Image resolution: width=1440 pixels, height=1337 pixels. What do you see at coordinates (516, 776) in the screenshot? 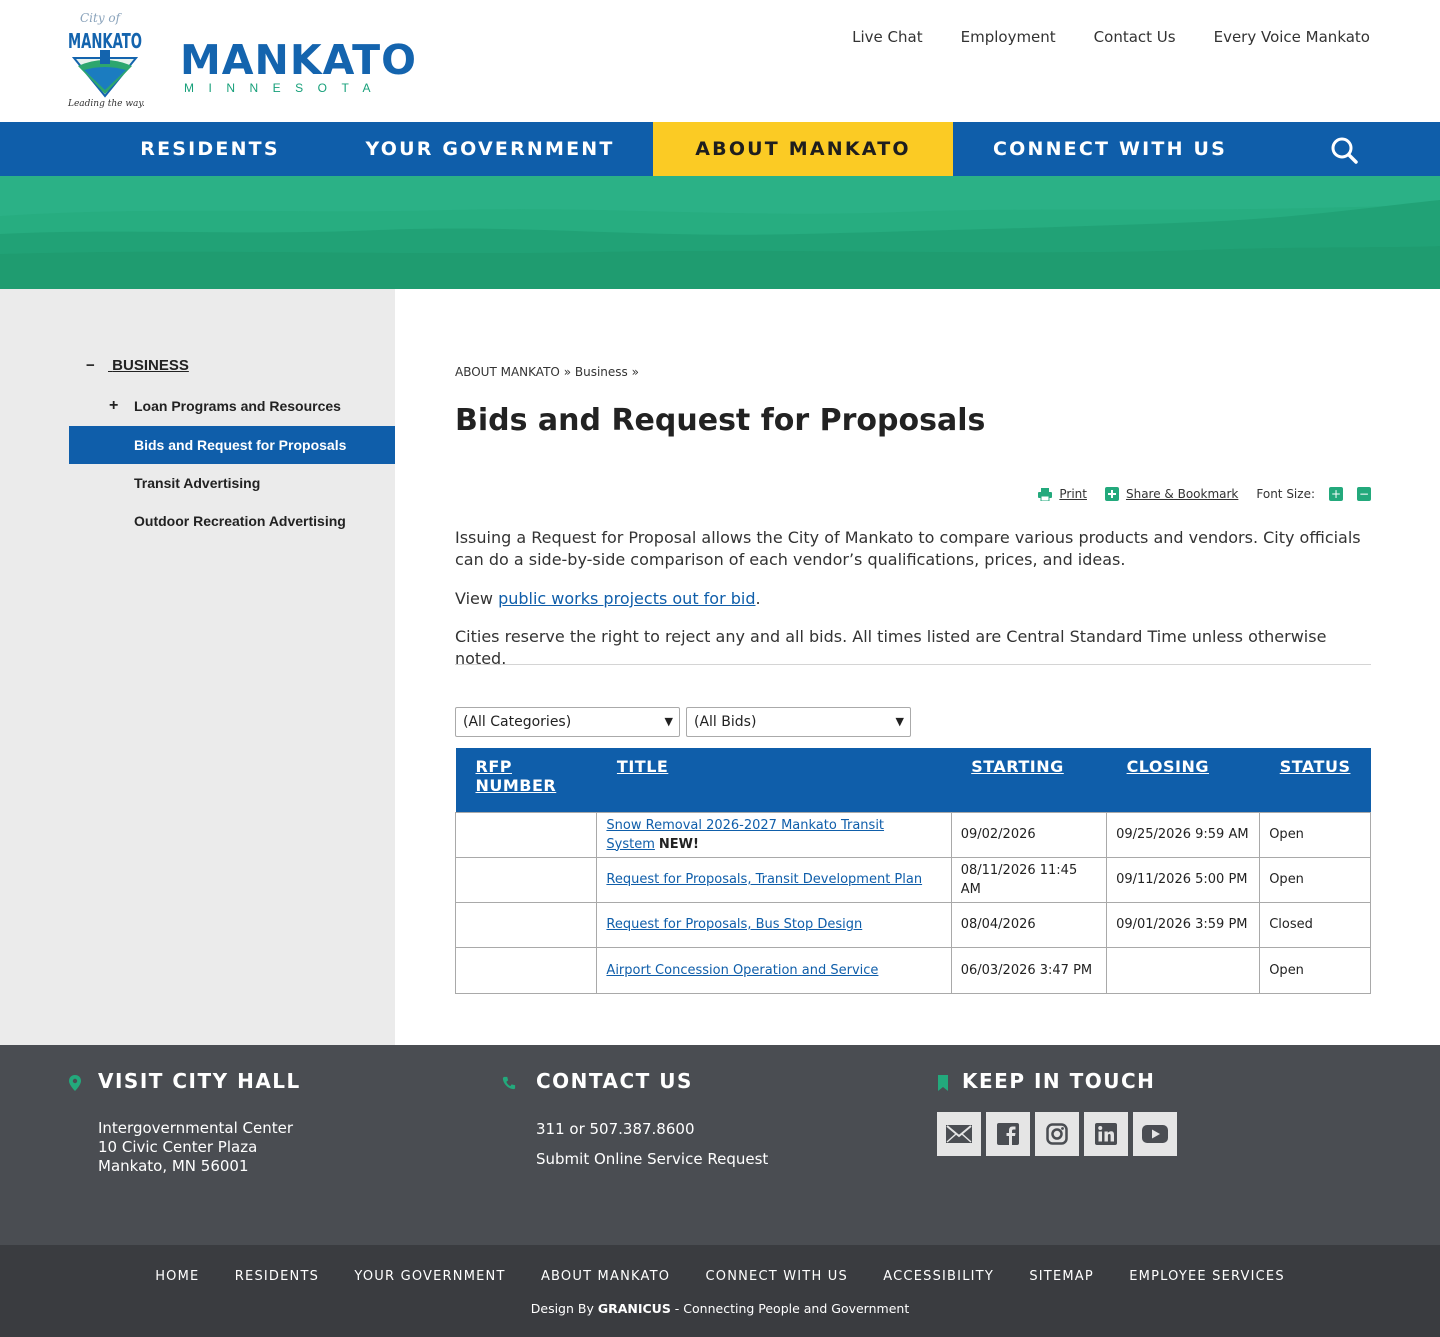
I see `sort-rfp-number: RFP NUMBER` at bounding box center [516, 776].